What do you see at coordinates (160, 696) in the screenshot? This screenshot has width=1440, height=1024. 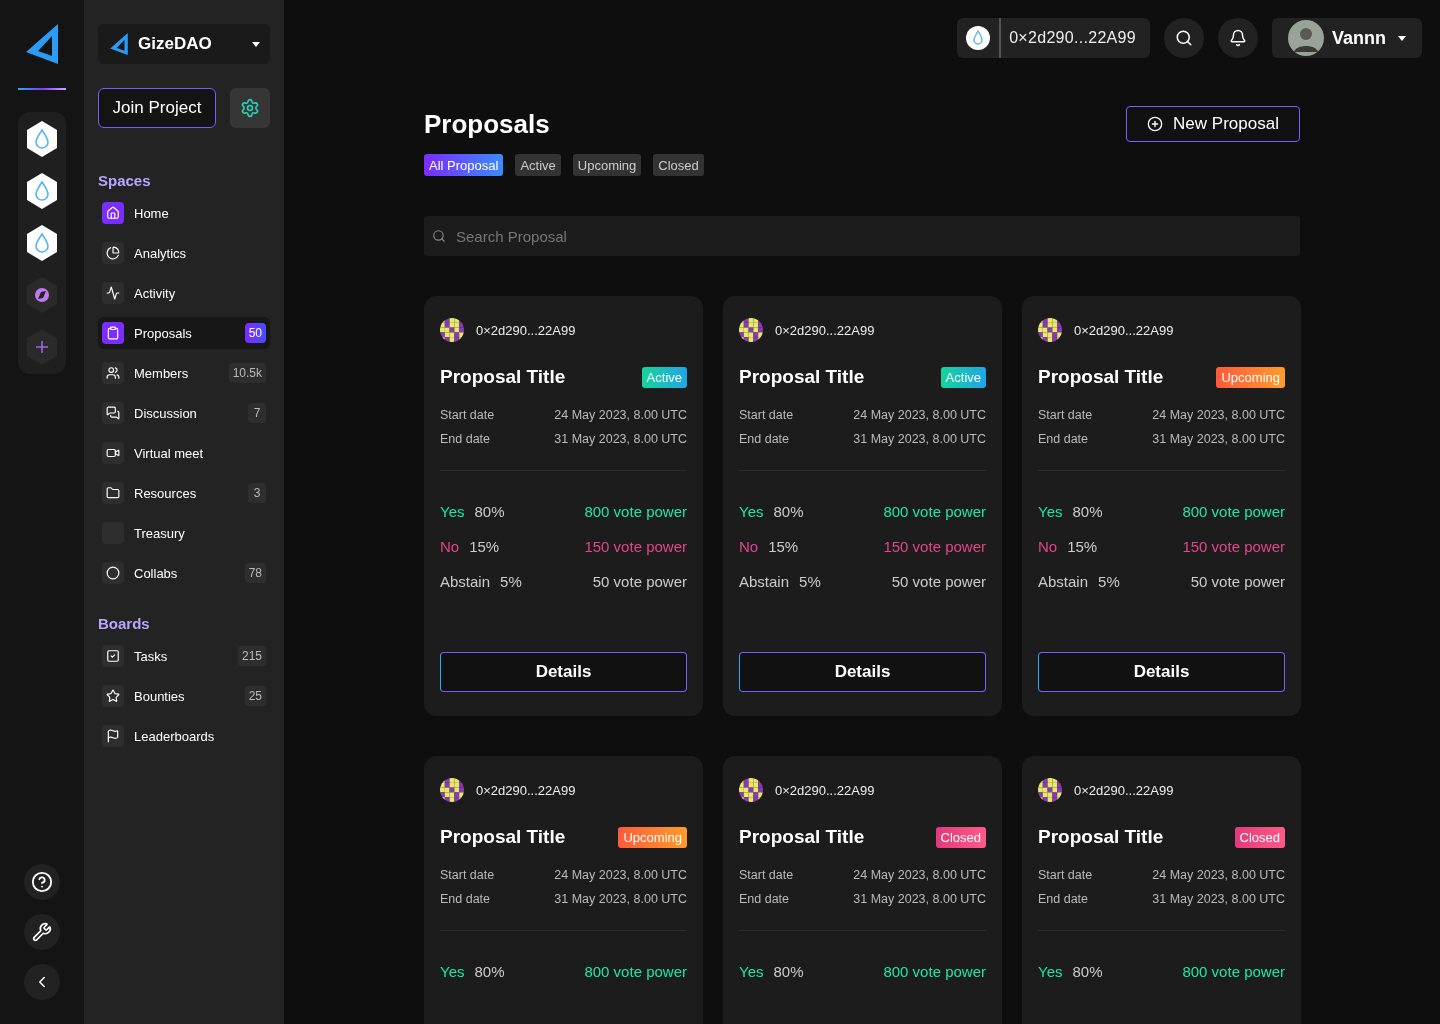 I see `sidebar-item-label: Bounties` at bounding box center [160, 696].